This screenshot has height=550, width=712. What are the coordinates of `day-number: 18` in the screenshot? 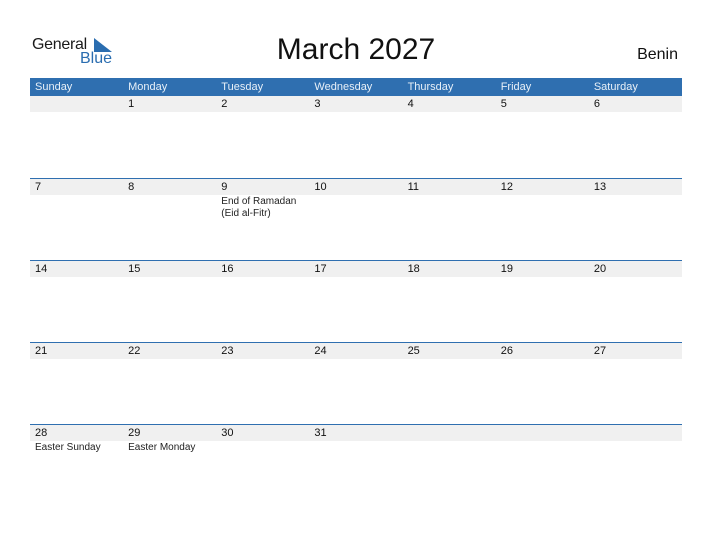 It's located at (413, 269).